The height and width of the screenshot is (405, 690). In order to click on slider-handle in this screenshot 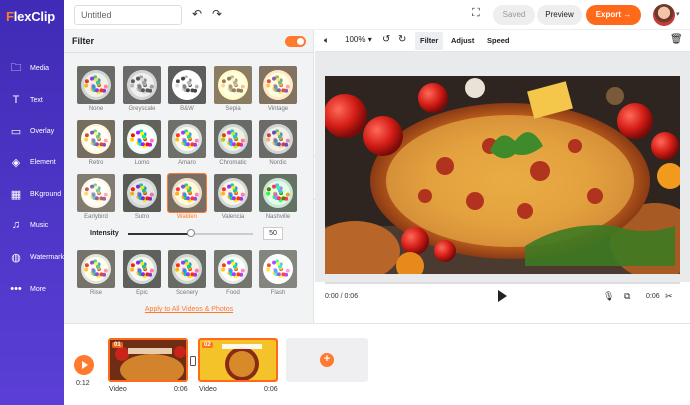, I will do `click(190, 233)`.